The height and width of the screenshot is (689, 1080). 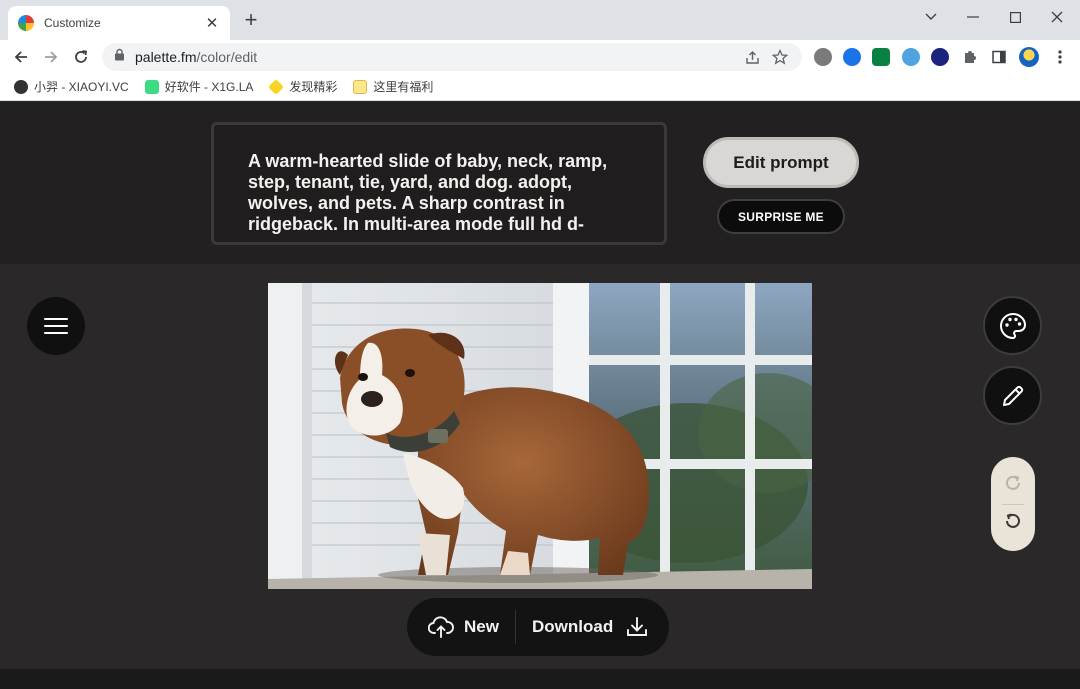 What do you see at coordinates (781, 162) in the screenshot?
I see `edit-prompt-button: Edit prompt` at bounding box center [781, 162].